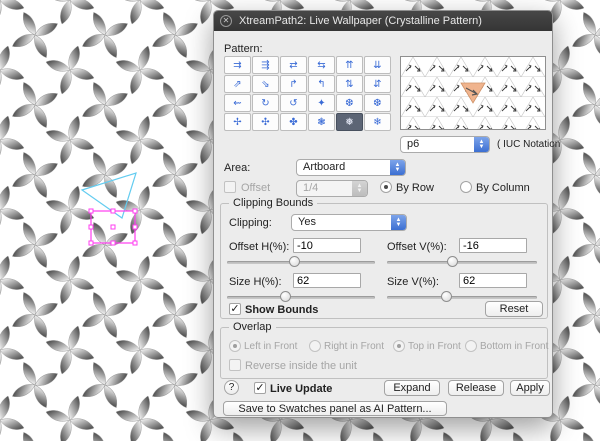 The image size is (600, 441). Describe the element at coordinates (321, 65) in the screenshot. I see `pattern-icon: ⇆` at that location.